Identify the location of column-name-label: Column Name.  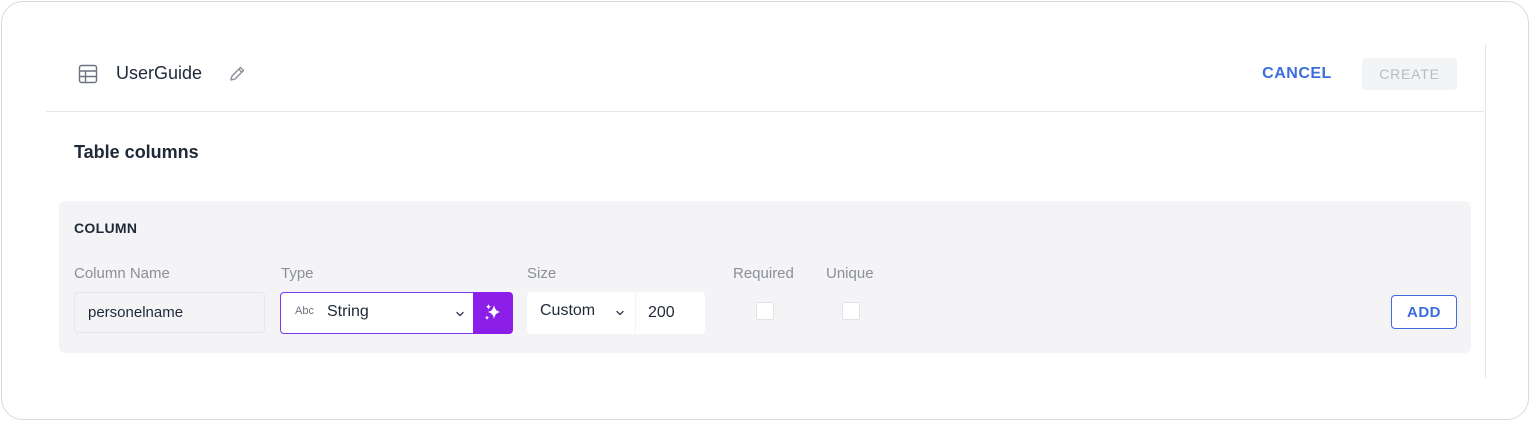
(122, 273).